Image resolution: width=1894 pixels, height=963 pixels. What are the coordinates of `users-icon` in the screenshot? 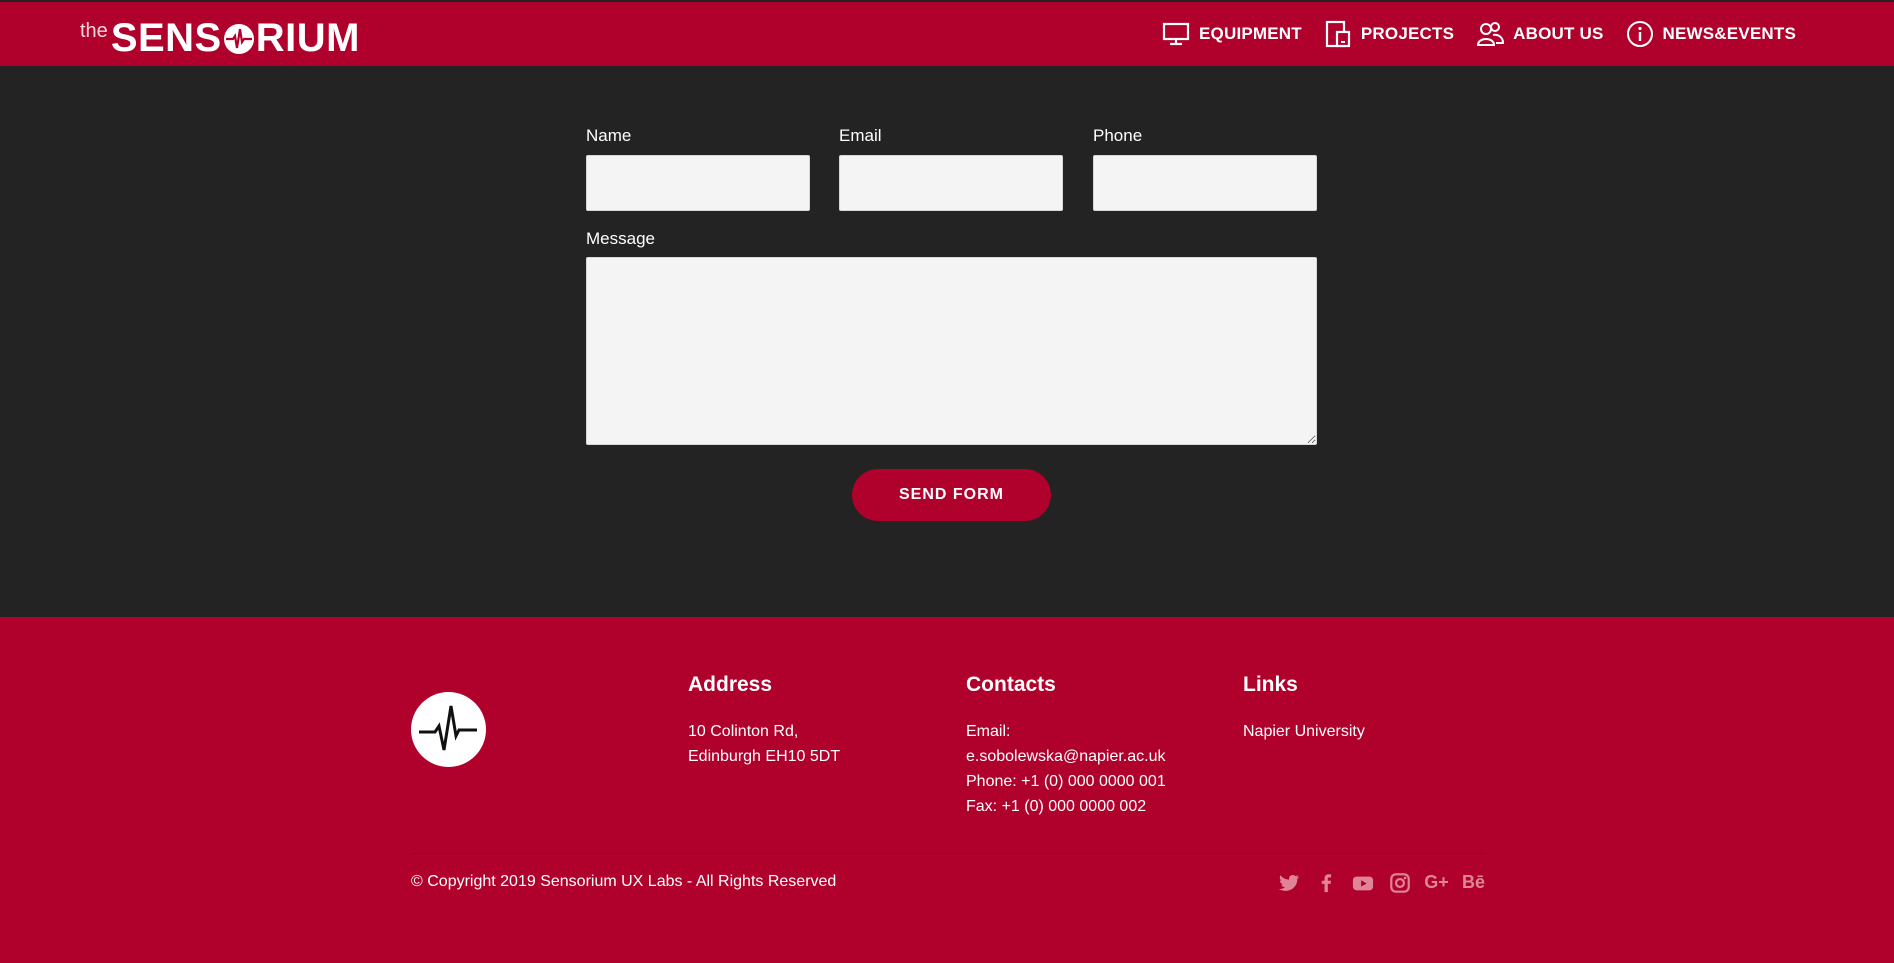 It's located at (1490, 34).